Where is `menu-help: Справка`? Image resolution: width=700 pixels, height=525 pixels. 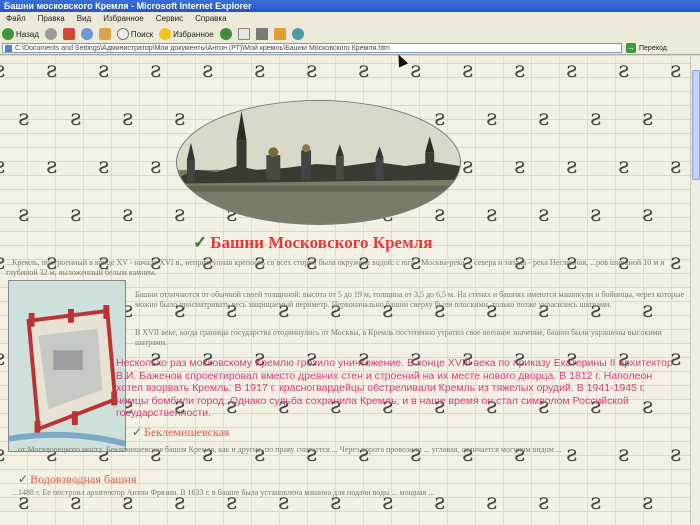 menu-help: Справка is located at coordinates (210, 19).